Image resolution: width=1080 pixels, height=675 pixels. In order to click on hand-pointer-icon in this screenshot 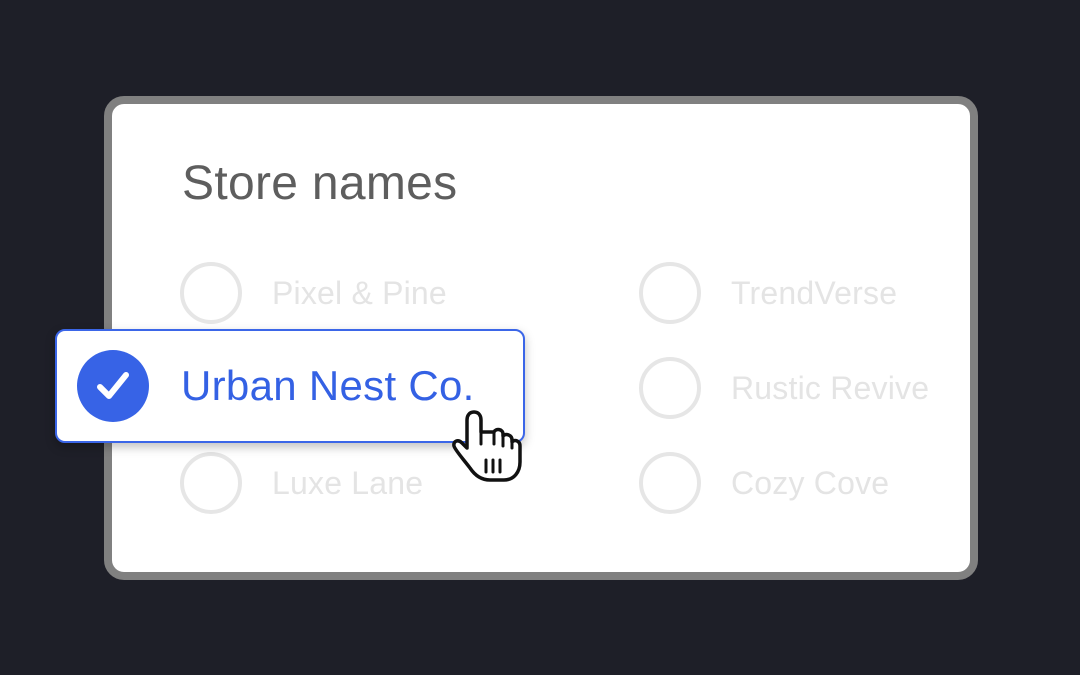, I will do `click(487, 446)`.